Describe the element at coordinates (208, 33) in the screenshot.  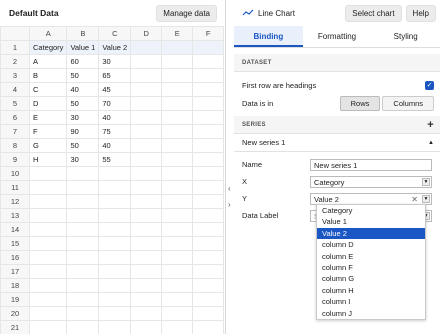
I see `column-header: F` at that location.